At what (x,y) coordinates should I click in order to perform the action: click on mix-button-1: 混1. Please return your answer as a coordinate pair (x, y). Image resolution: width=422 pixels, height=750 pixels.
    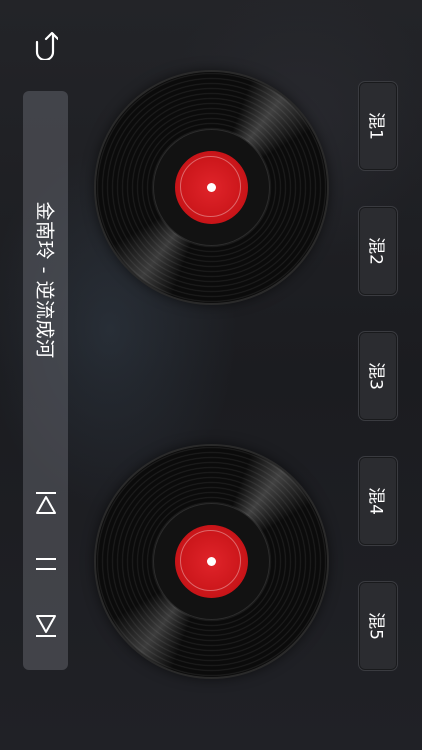
    Looking at the image, I should click on (378, 126).